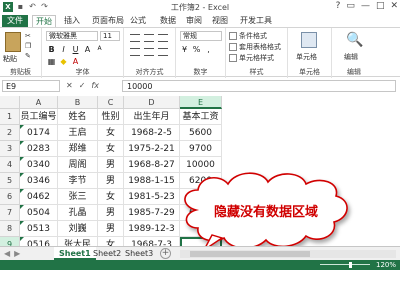 This screenshot has height=300, width=400. I want to click on horizontal-scrollbar, so click(288, 254).